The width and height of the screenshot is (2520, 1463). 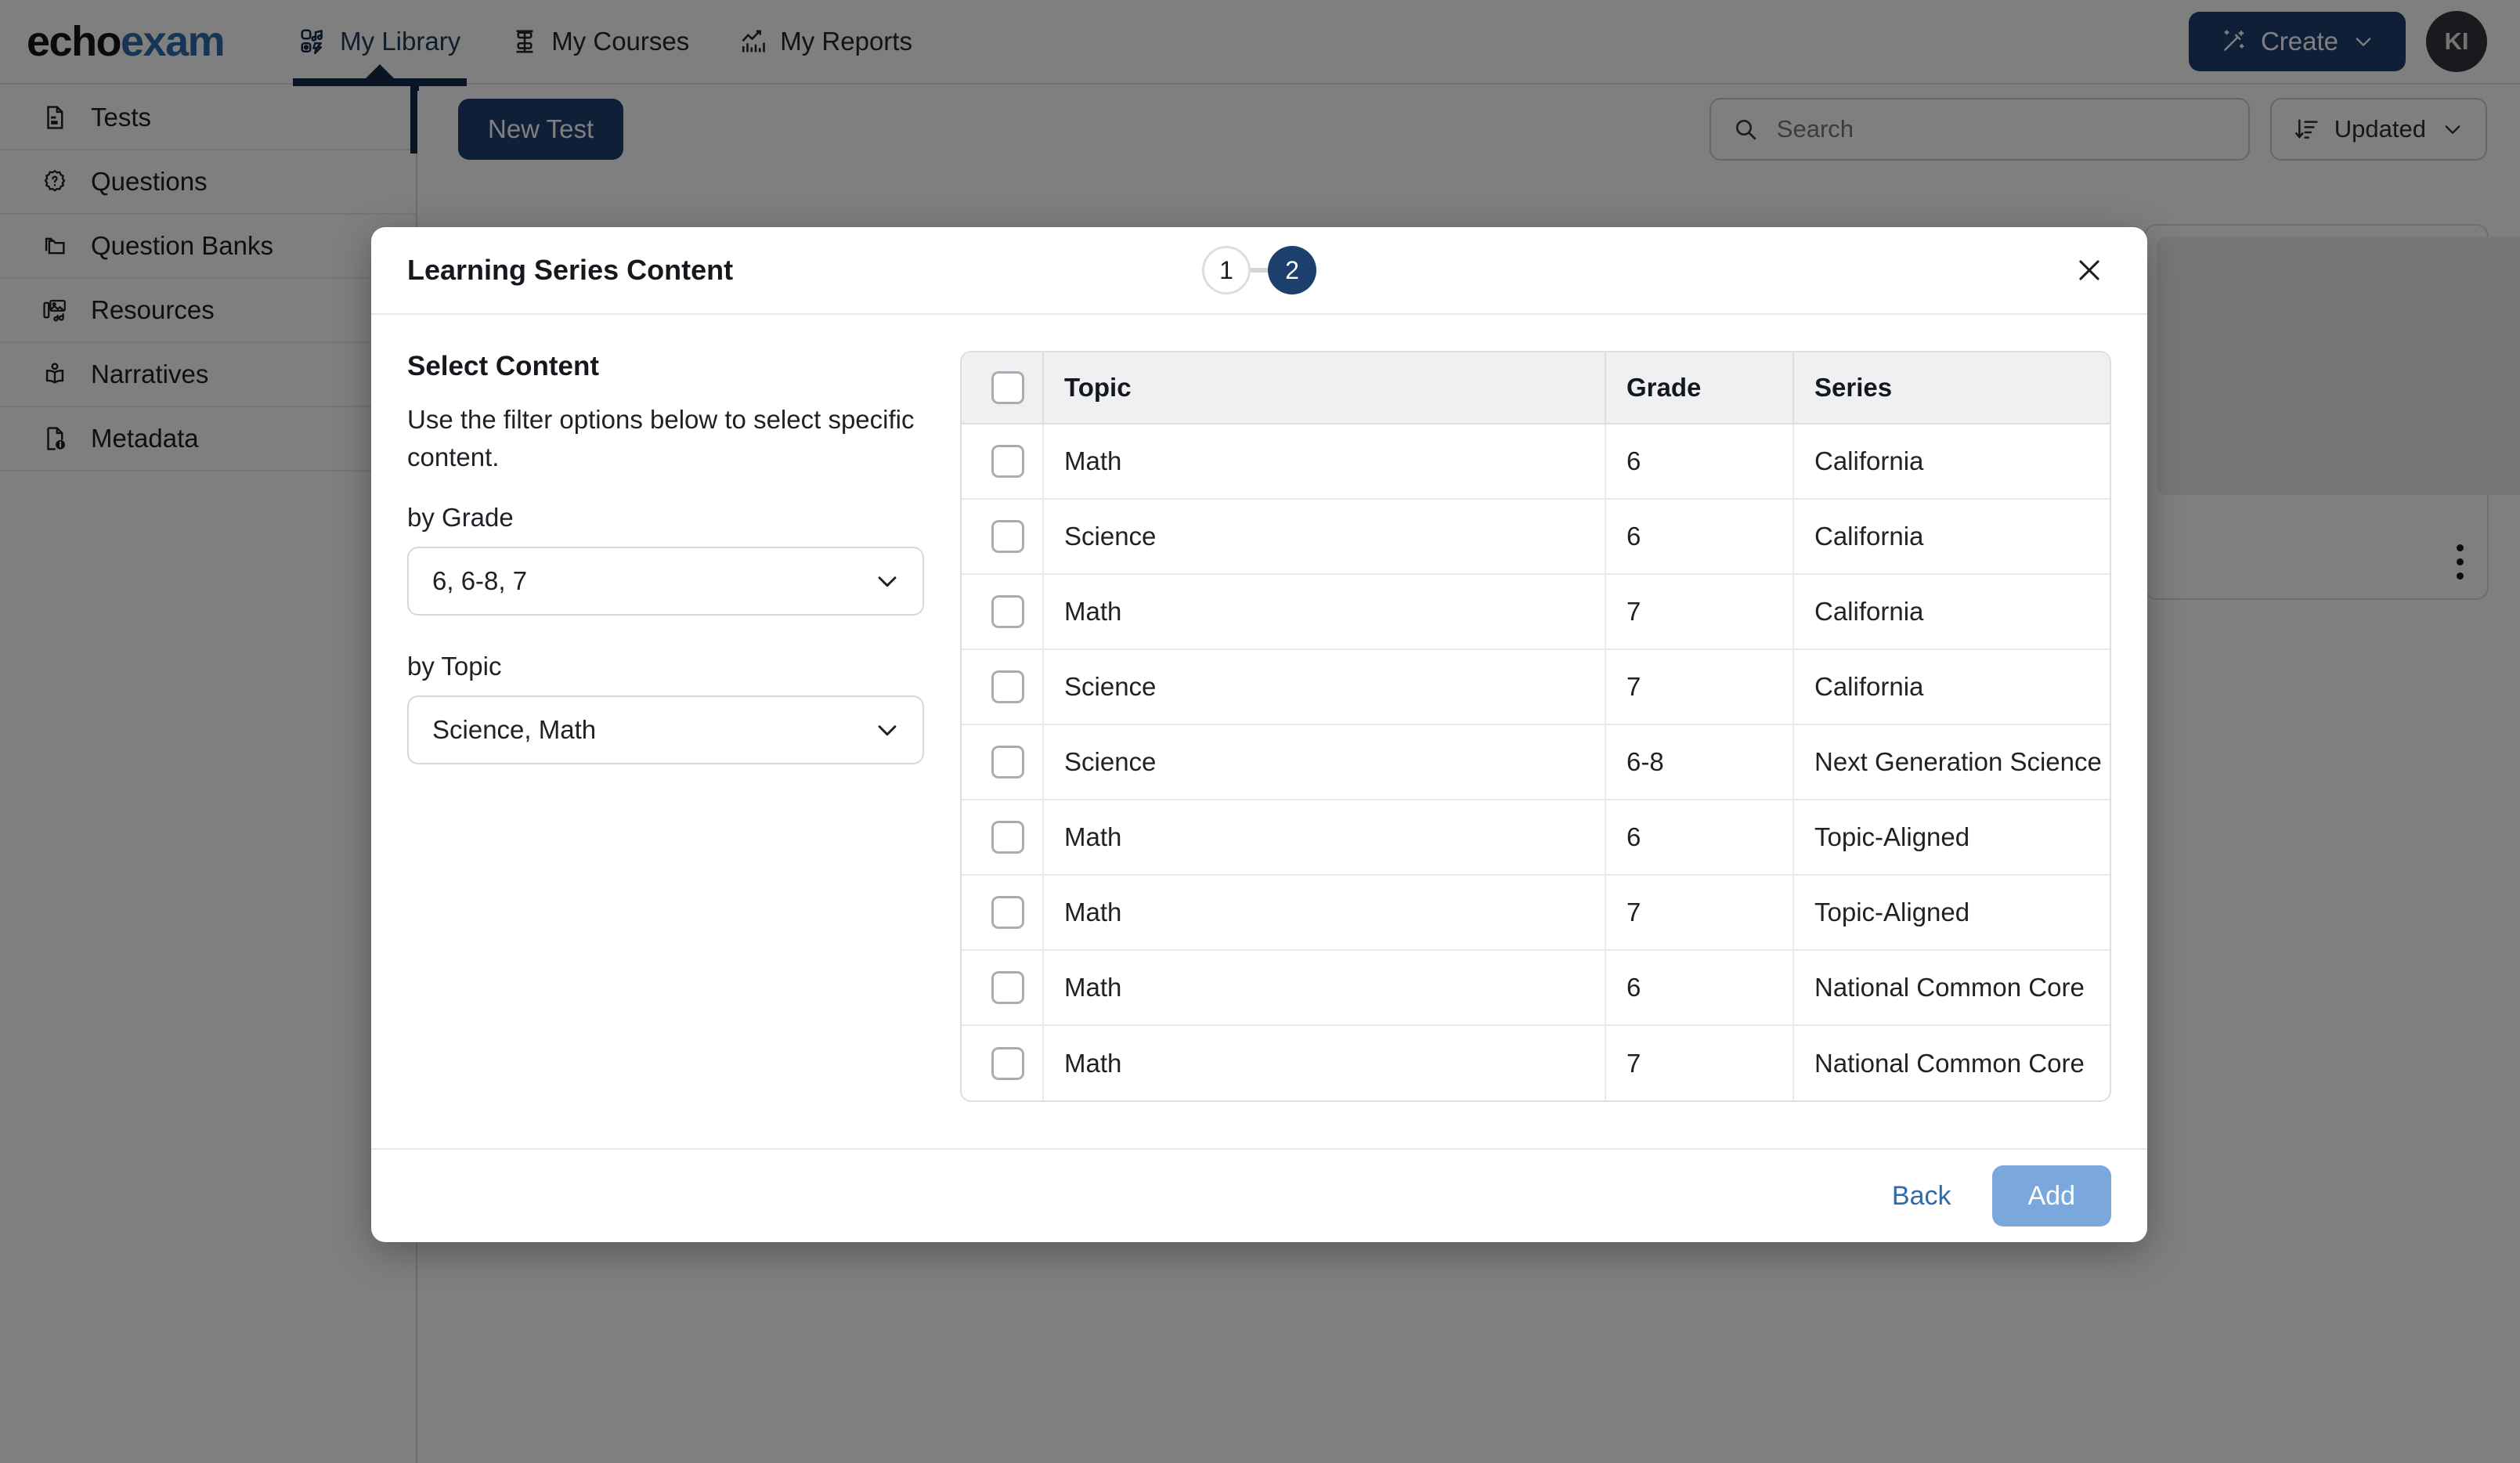 I want to click on table-row: Math 7 National Common Core, so click(x=1536, y=1062).